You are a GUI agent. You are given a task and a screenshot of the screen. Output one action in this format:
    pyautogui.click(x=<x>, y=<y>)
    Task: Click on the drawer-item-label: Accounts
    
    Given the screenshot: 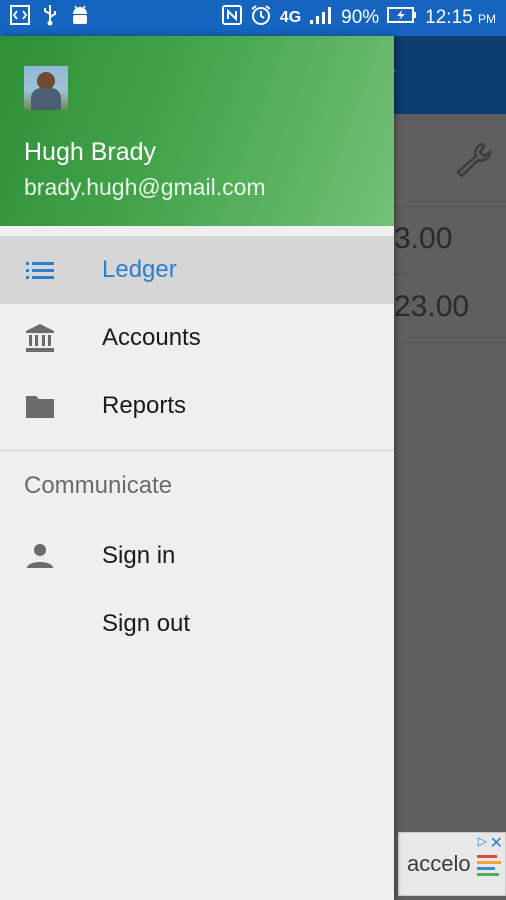 What is the action you would take?
    pyautogui.click(x=151, y=337)
    